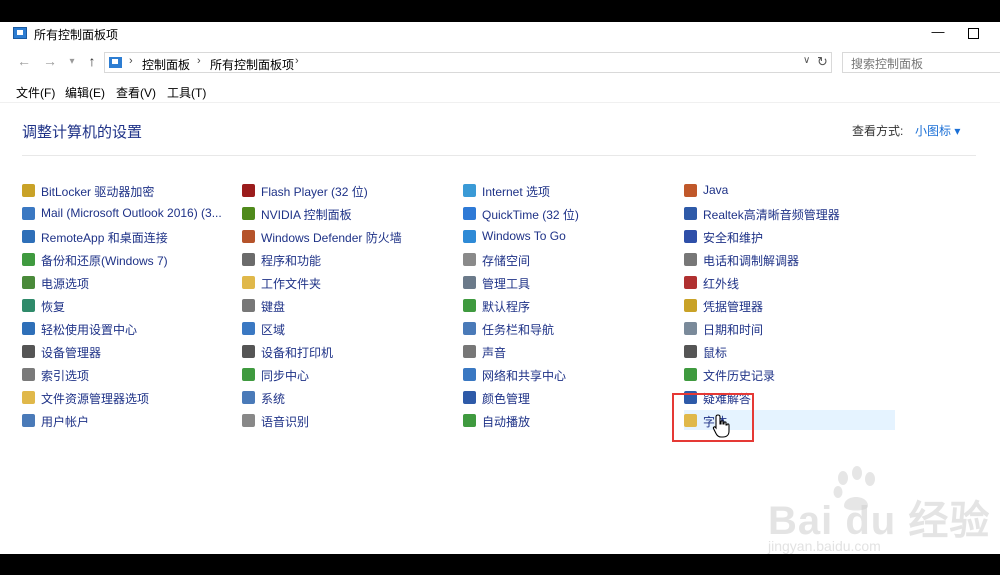 This screenshot has width=1000, height=575. I want to click on credential-icon, so click(690, 305).